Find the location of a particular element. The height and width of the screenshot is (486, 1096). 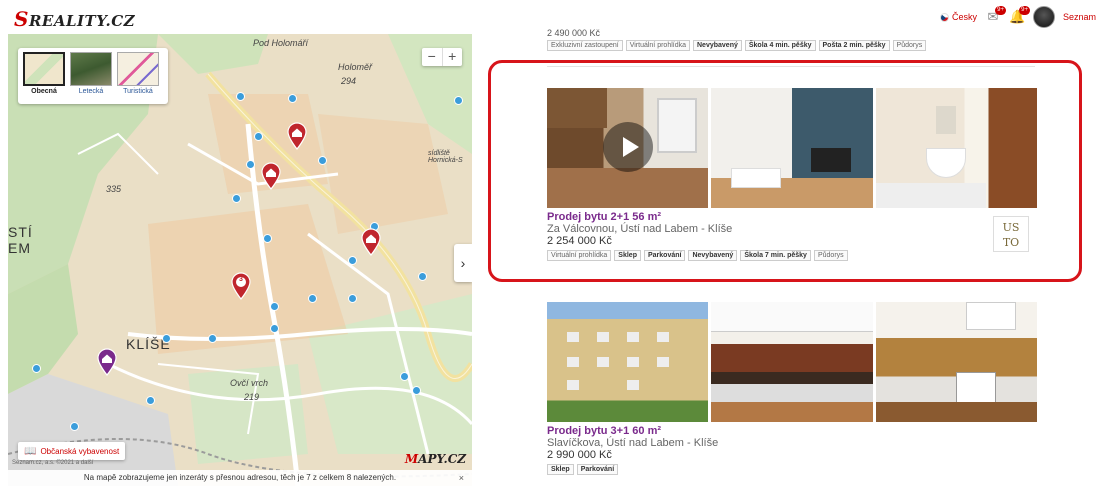

top-right-controls: Česky ✉ 9+ 🔔 9+ Seznam is located at coordinates (1018, 17).